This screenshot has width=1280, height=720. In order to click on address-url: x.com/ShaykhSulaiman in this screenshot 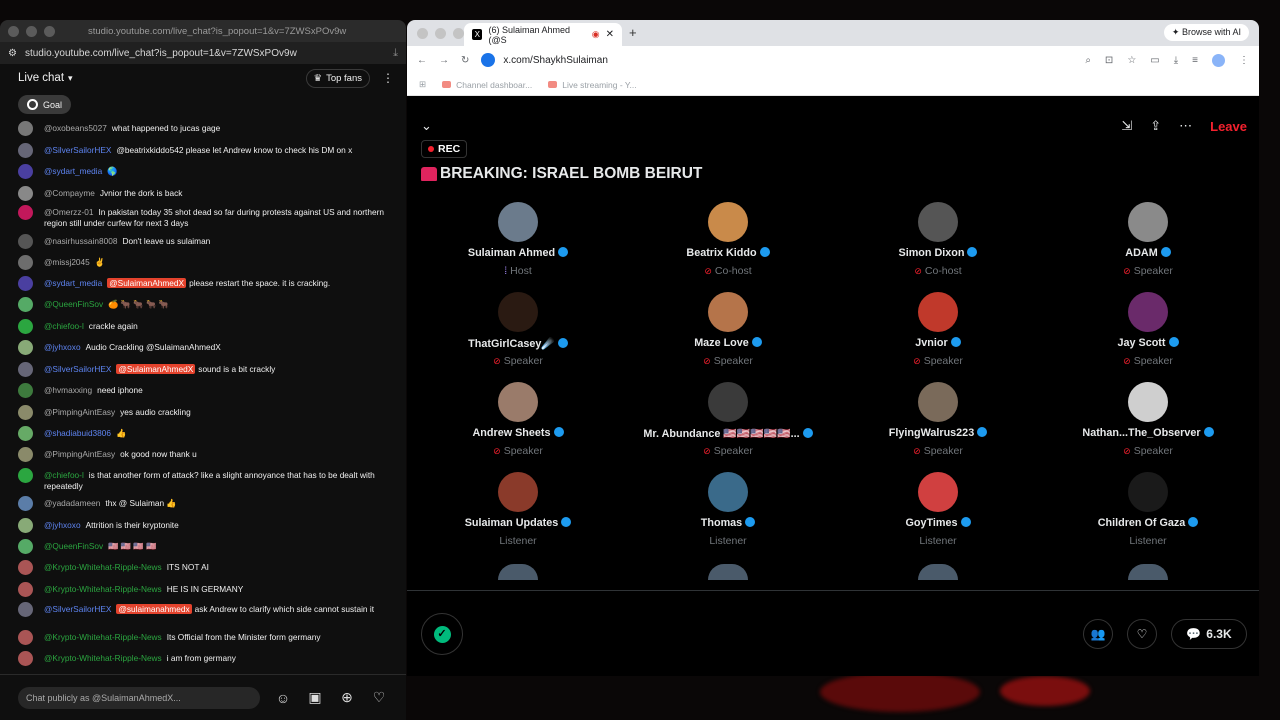, I will do `click(555, 60)`.